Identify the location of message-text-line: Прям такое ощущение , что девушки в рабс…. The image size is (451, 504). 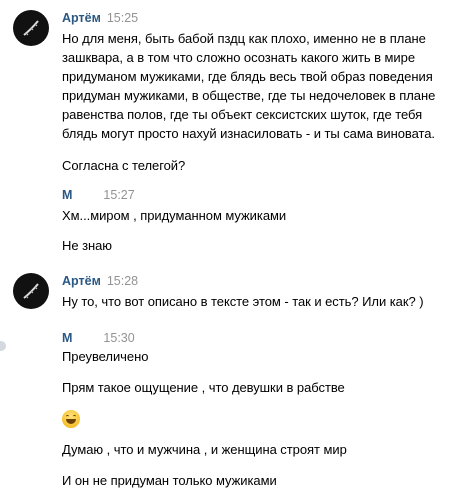
(203, 387).